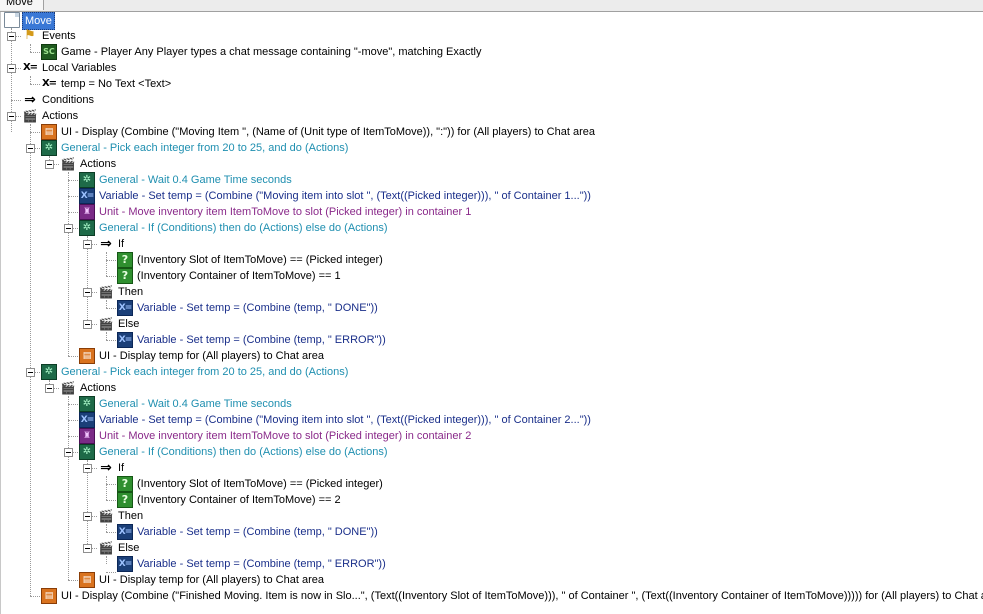  I want to click on tab-move: Move, so click(22, 5).